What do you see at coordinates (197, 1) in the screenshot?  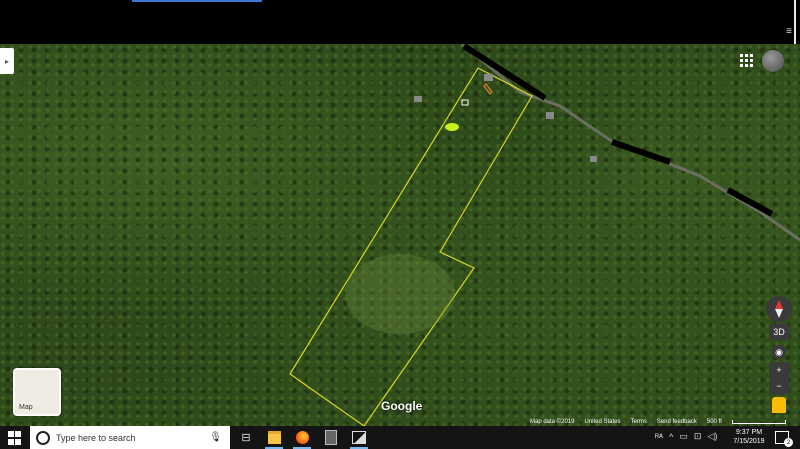 I see `active-tab-indicator` at bounding box center [197, 1].